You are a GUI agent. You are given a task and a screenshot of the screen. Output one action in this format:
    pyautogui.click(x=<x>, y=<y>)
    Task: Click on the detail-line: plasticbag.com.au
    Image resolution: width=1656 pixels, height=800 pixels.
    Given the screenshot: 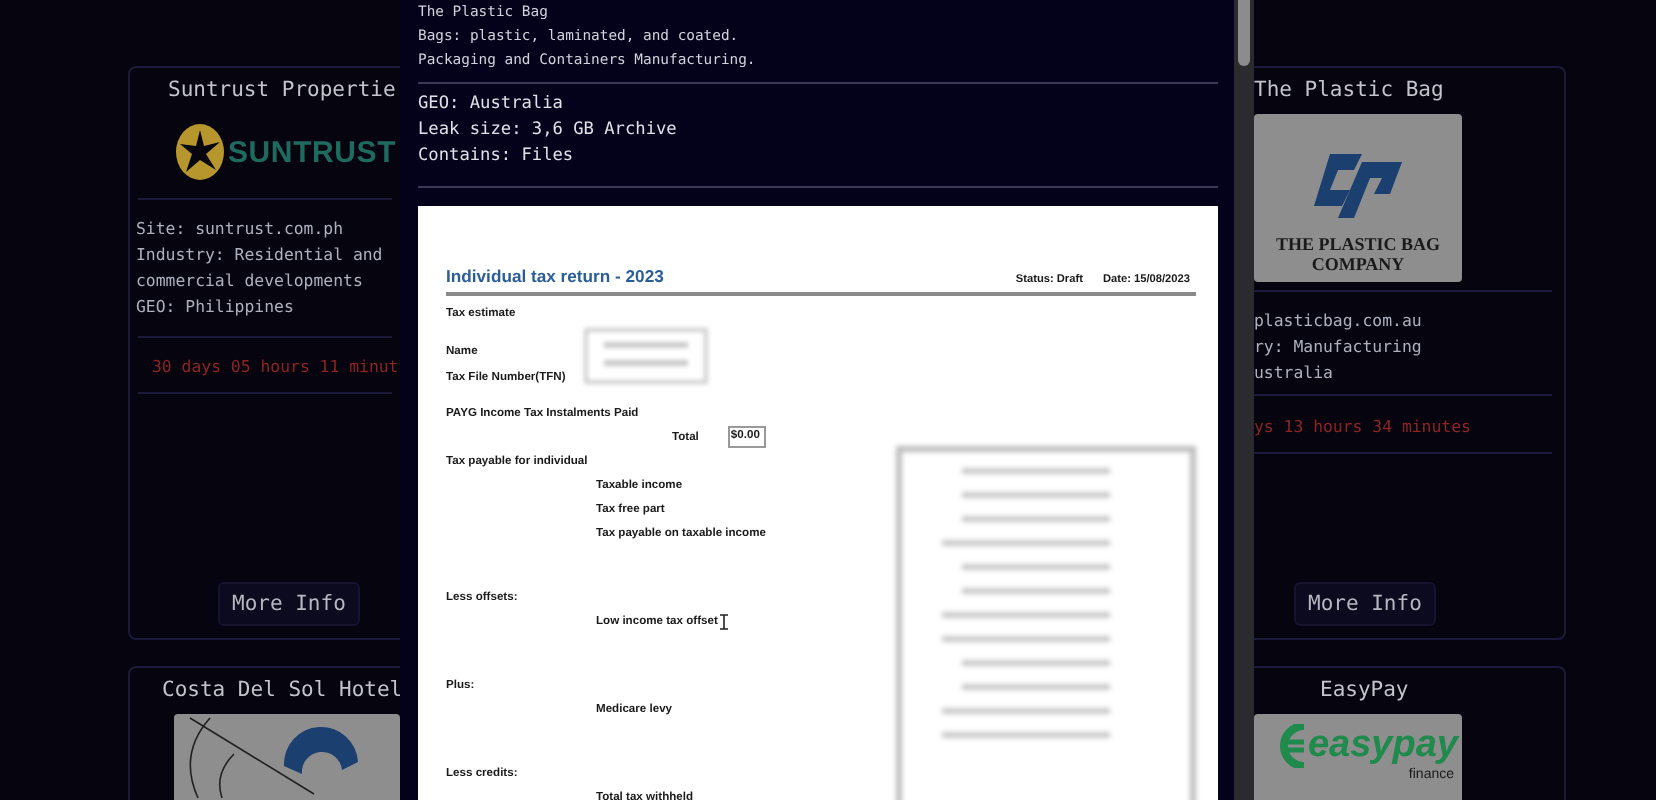 What is the action you would take?
    pyautogui.click(x=1338, y=321)
    